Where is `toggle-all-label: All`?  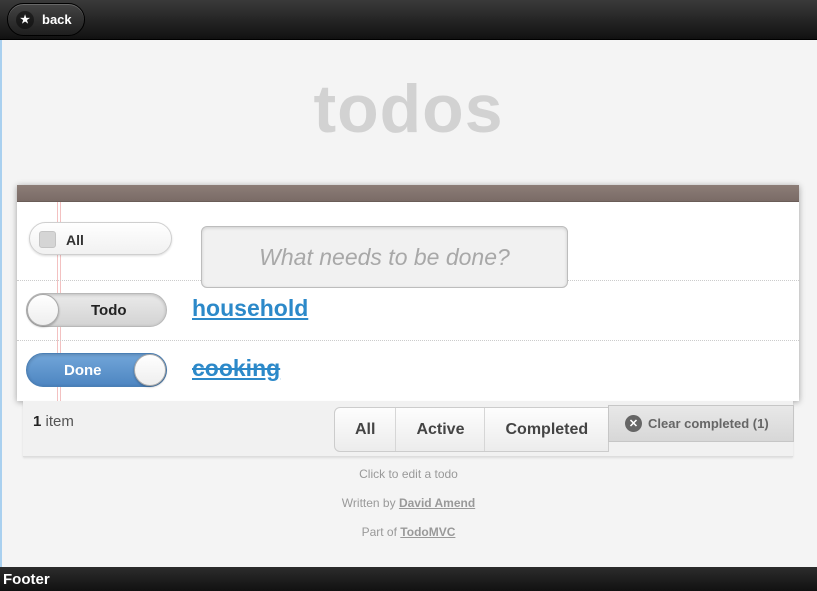 toggle-all-label: All is located at coordinates (75, 240).